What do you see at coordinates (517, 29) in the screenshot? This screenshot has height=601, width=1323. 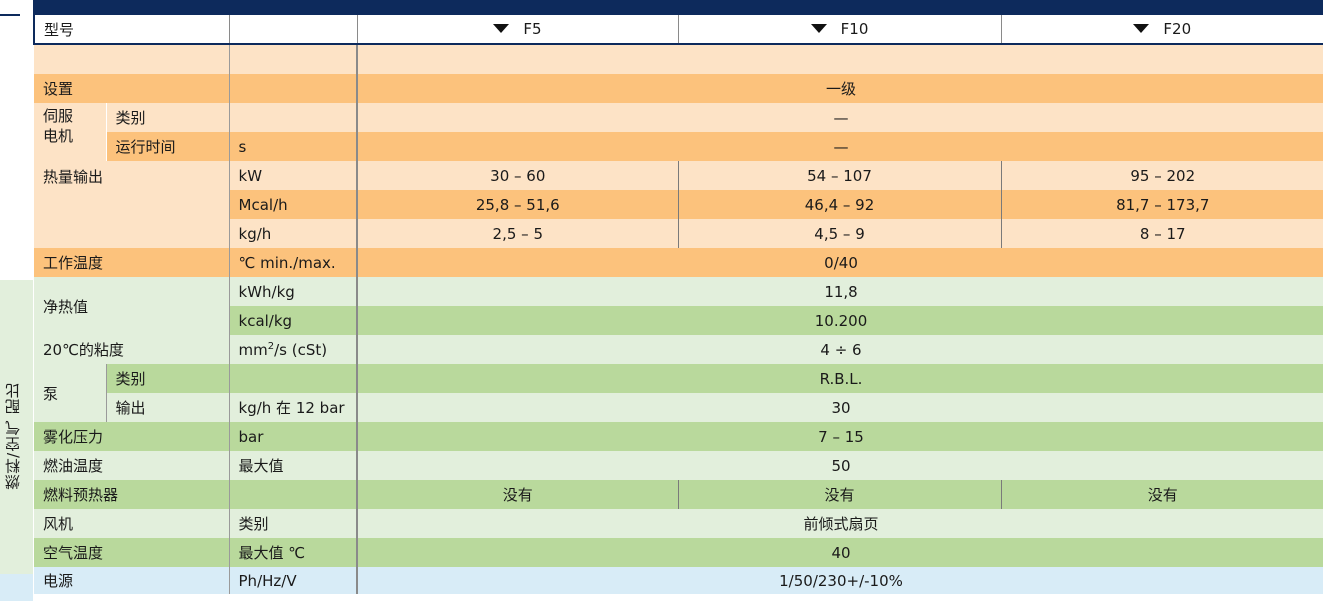 I see `model-header-f5: F5` at bounding box center [517, 29].